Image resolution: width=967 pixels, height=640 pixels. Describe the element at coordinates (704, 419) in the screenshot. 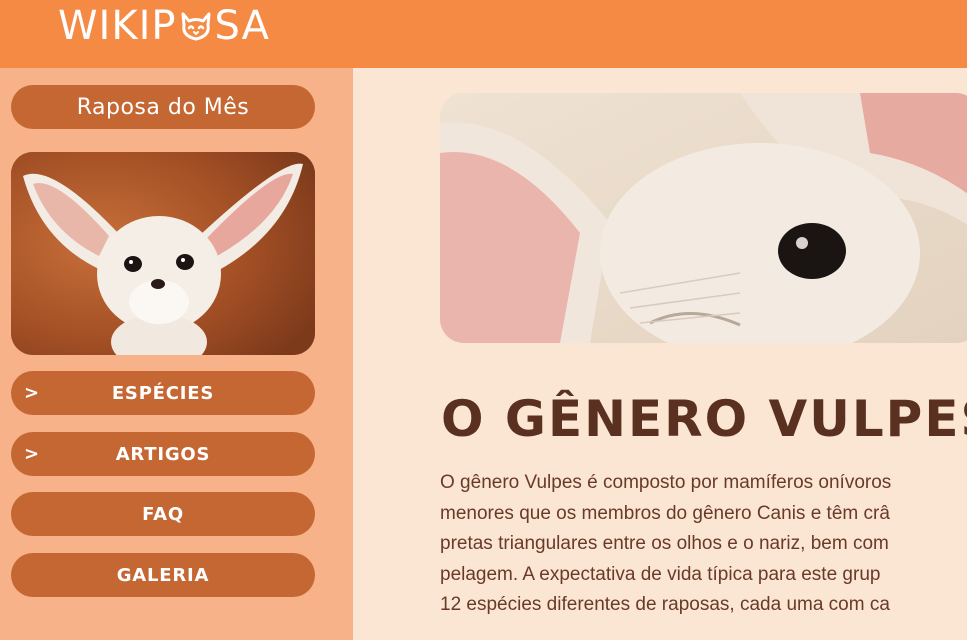

I see `page-title: O GÊNERO VULPES` at that location.